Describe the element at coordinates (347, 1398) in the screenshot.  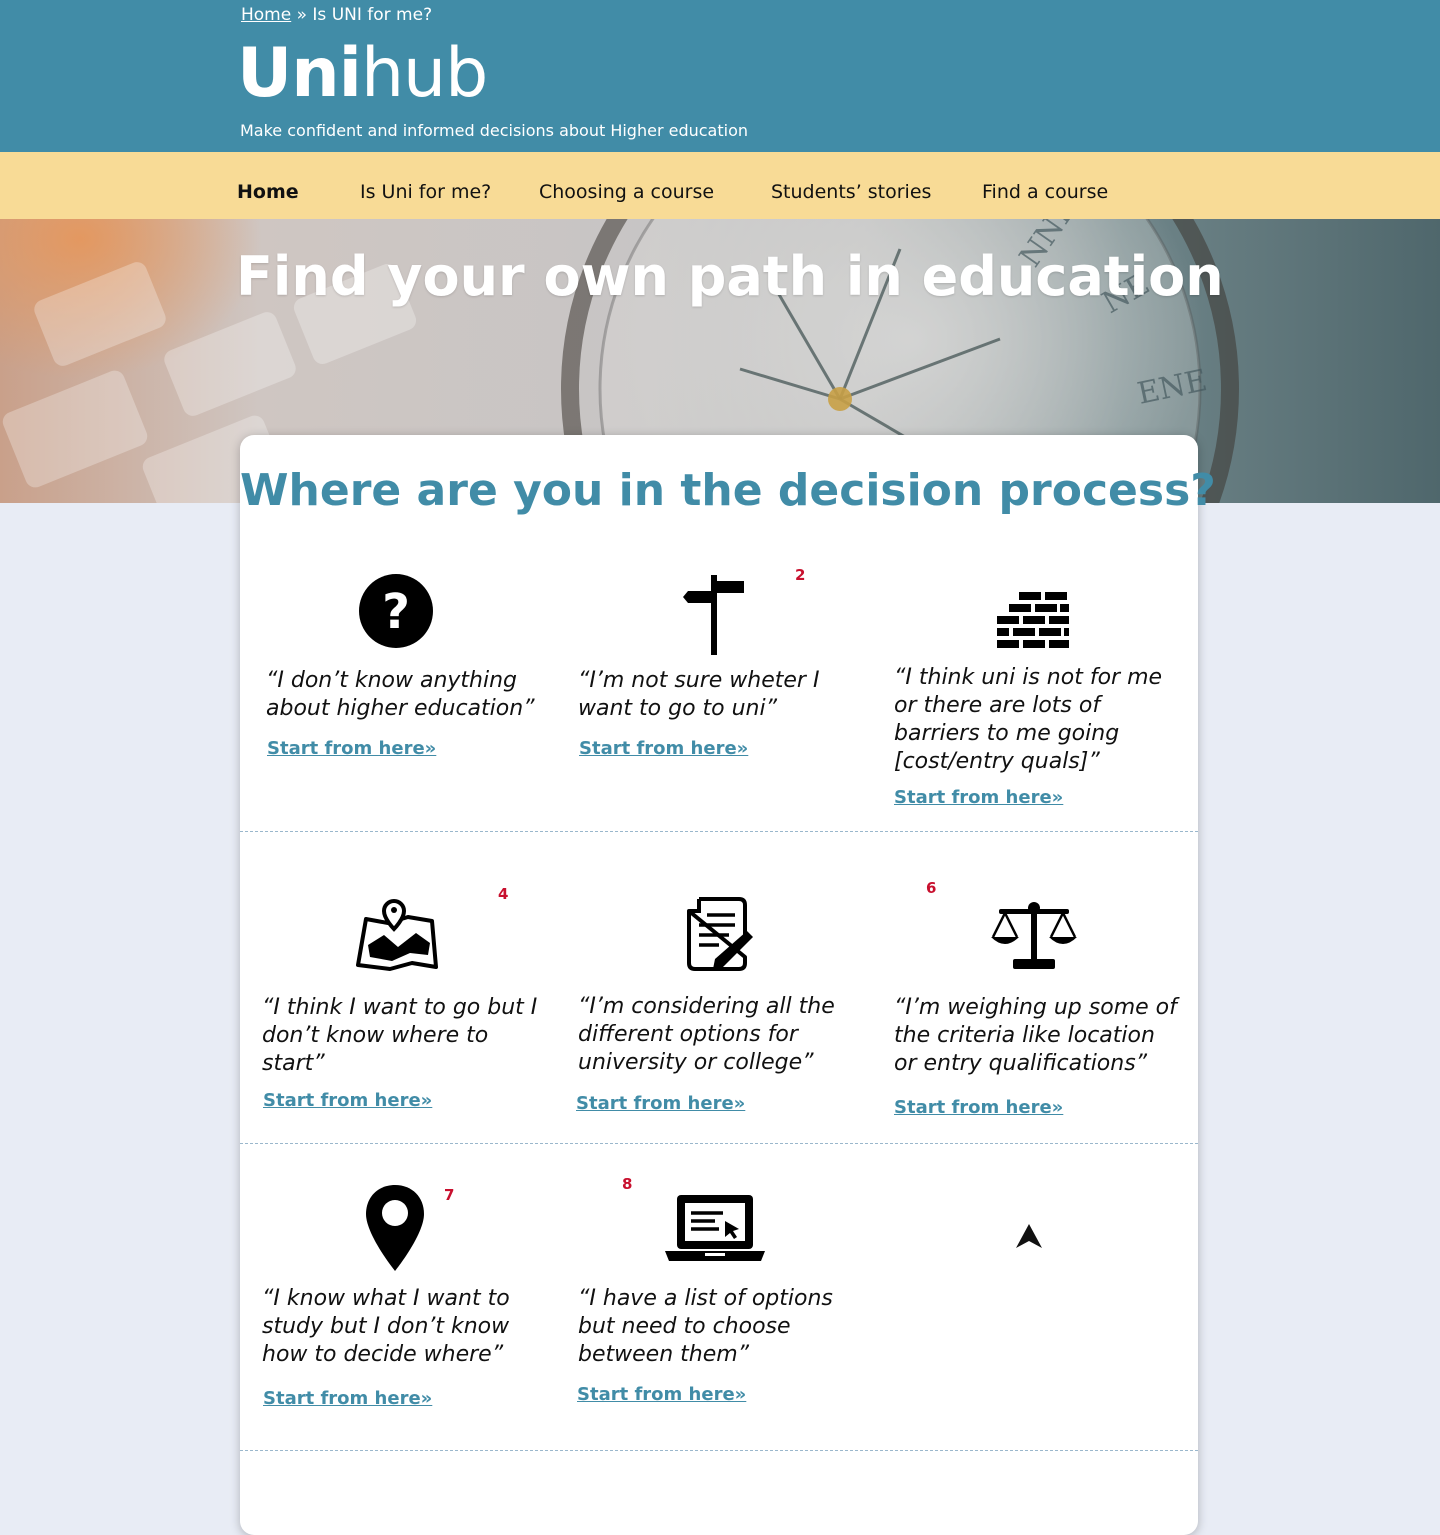
I see `start-from-here-link-7: Start from here»` at that location.